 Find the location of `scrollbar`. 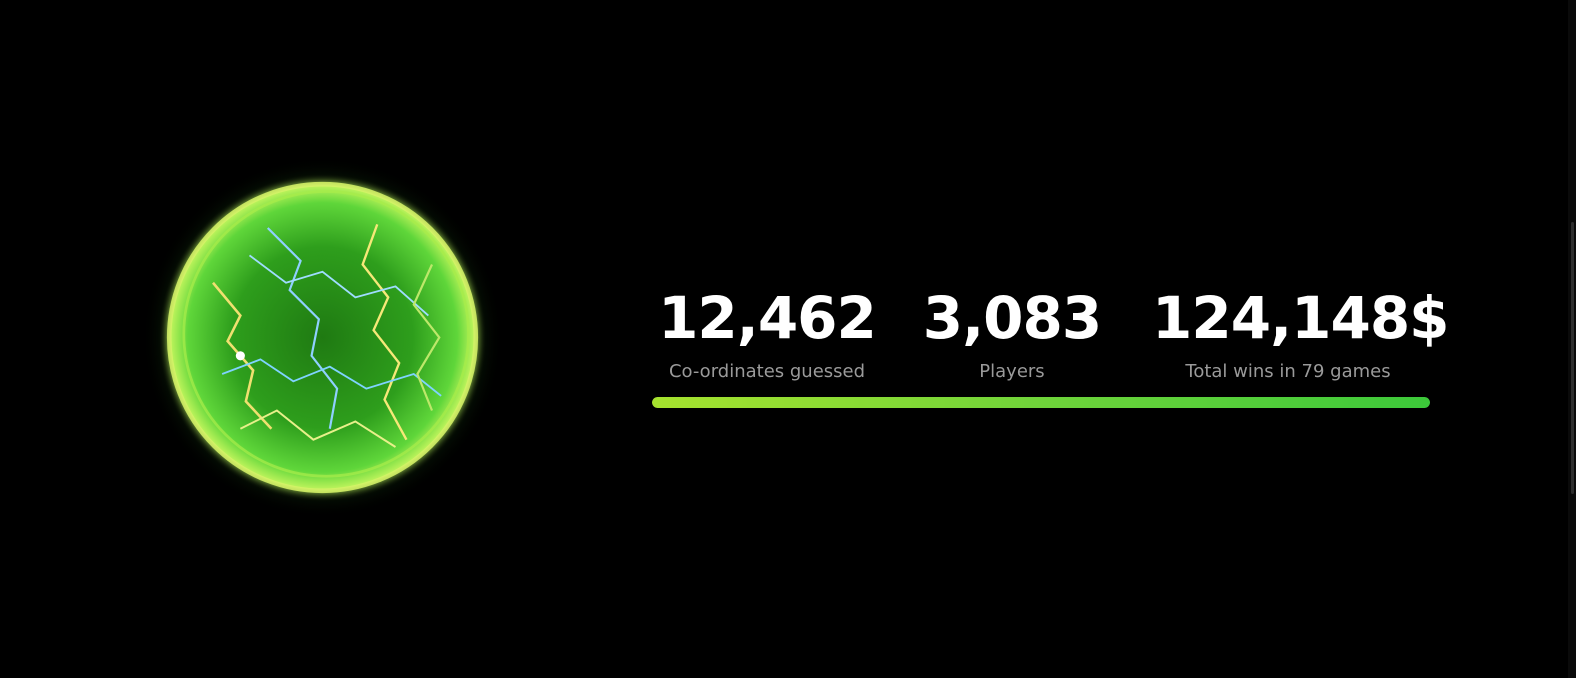

scrollbar is located at coordinates (1572, 339).